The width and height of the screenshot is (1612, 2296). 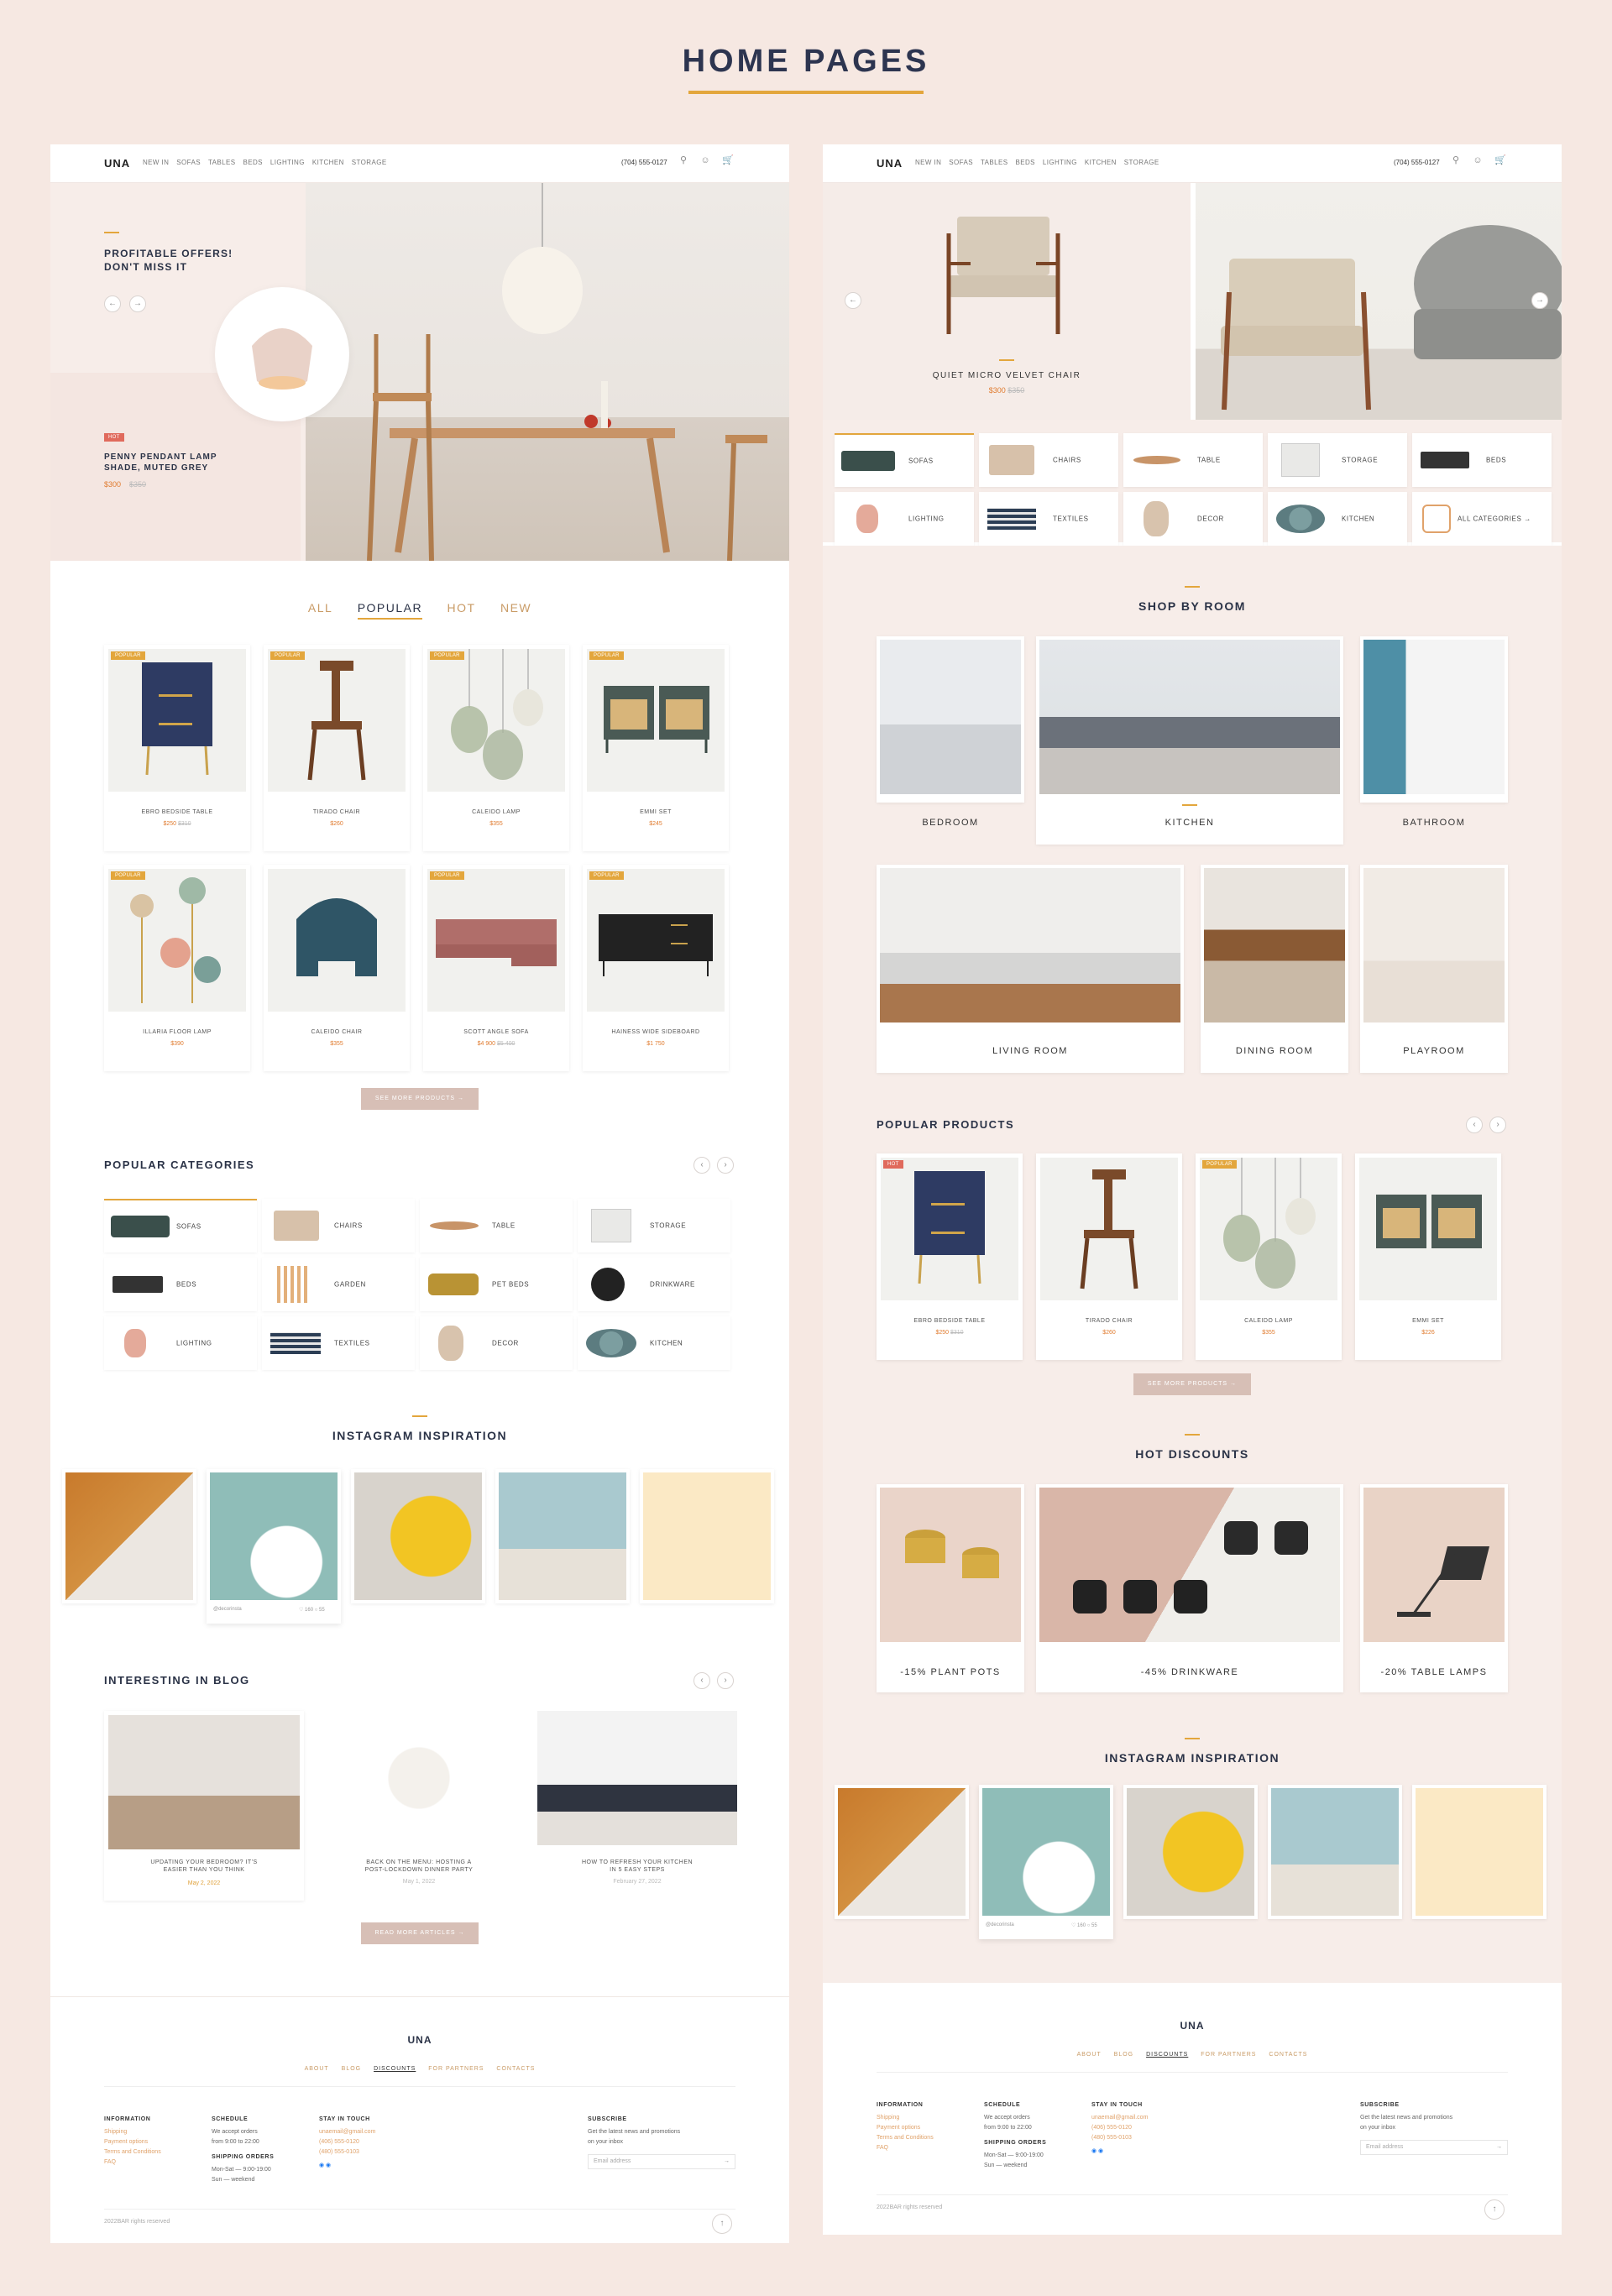 I want to click on category-all: ALL CATEGORIES →, so click(x=1482, y=519).